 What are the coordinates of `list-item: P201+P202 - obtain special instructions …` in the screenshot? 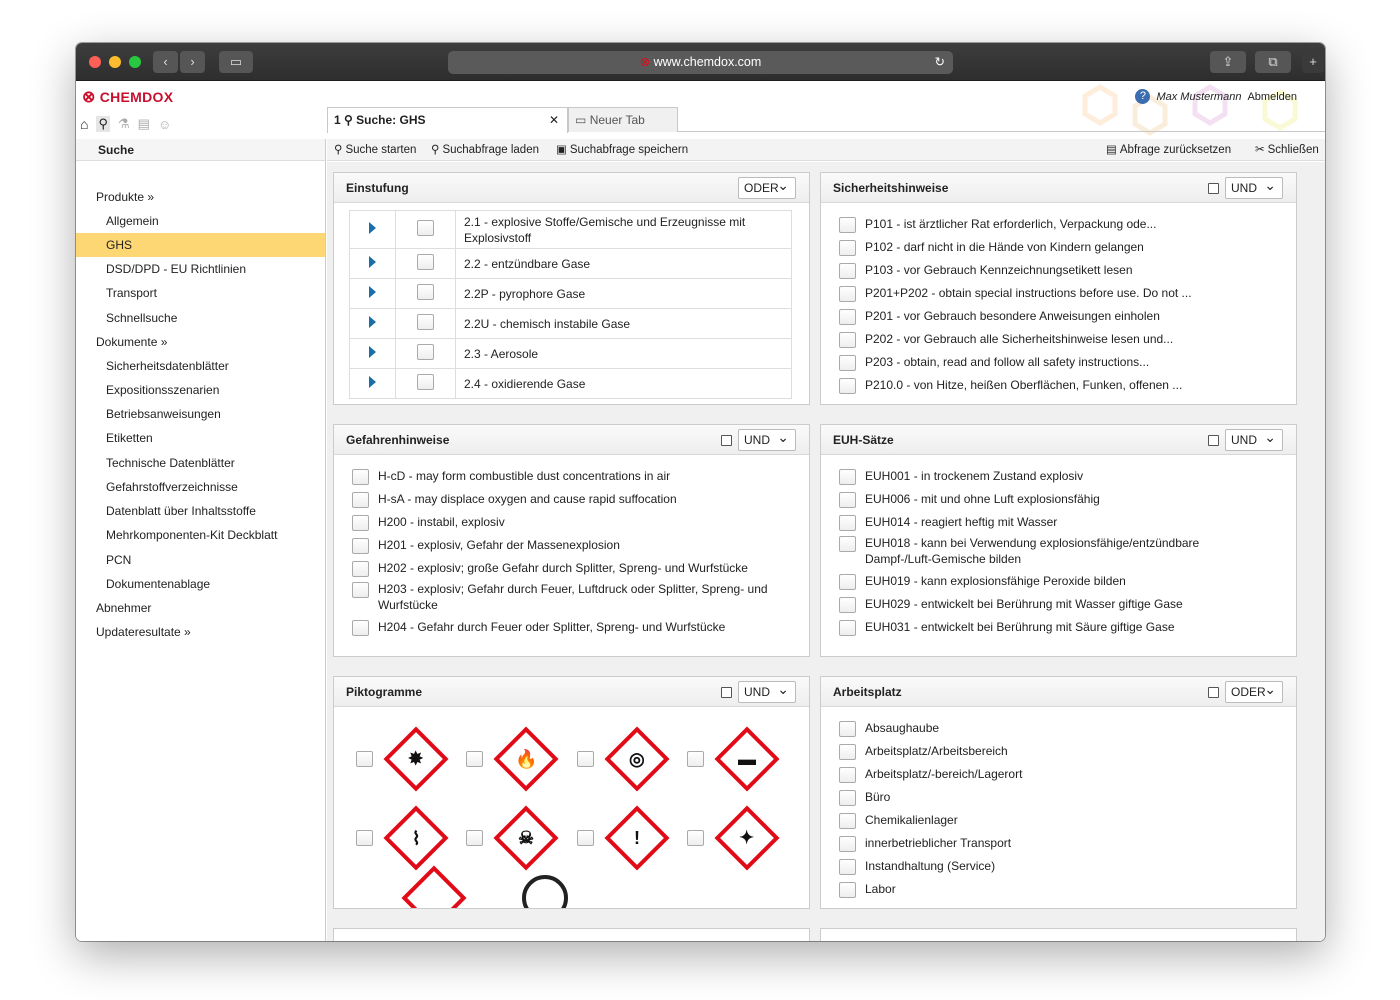 It's located at (1052, 293).